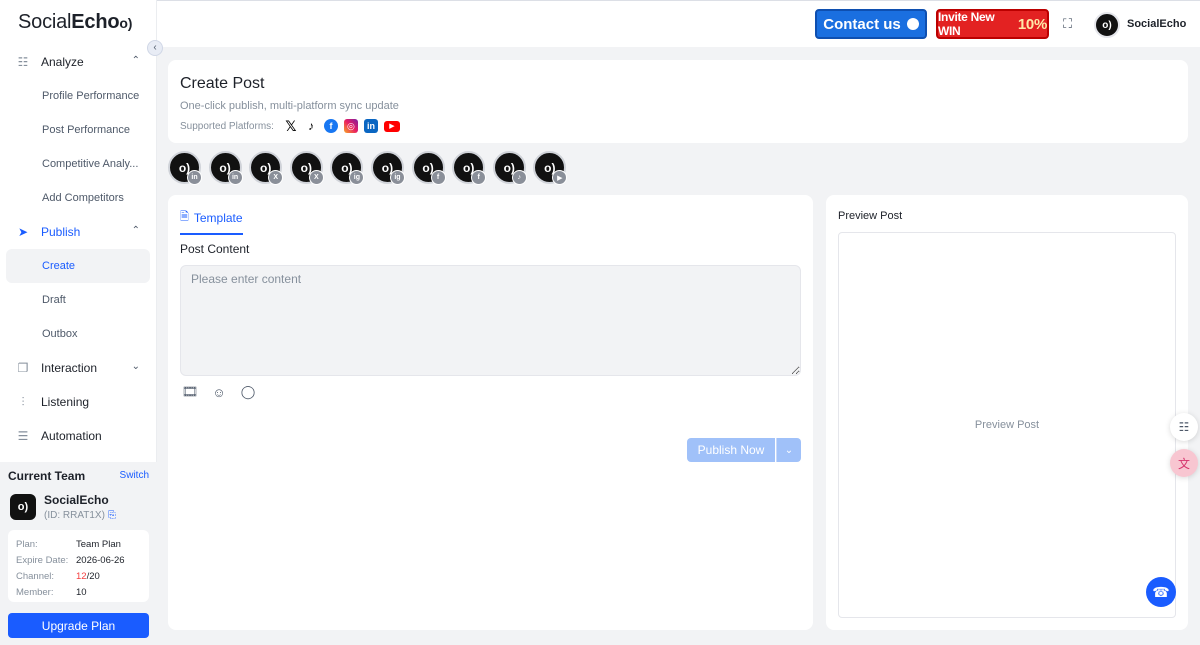 The width and height of the screenshot is (1200, 645). Describe the element at coordinates (912, 24) in the screenshot. I see `headset-icon` at that location.